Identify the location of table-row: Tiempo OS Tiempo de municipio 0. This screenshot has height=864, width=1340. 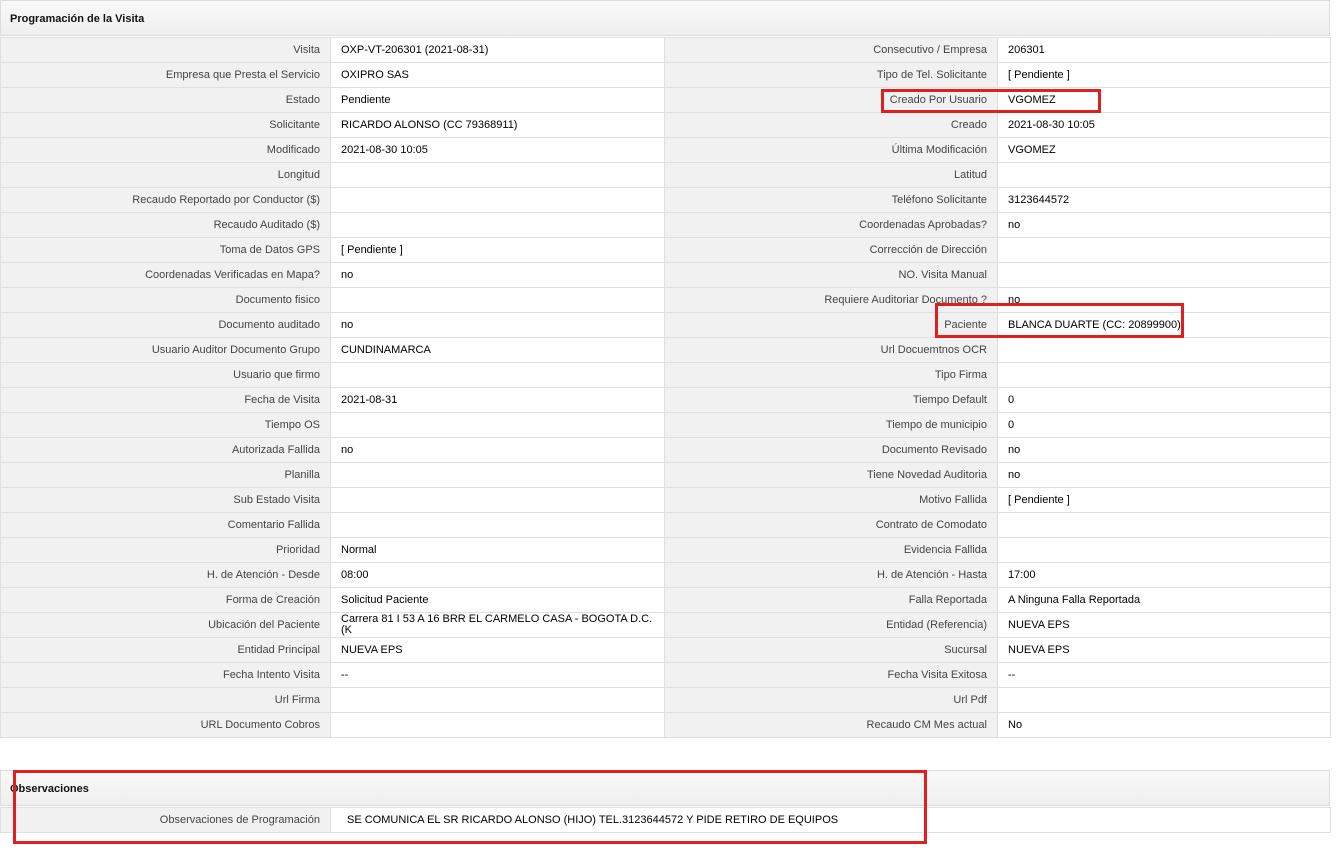
(665, 425).